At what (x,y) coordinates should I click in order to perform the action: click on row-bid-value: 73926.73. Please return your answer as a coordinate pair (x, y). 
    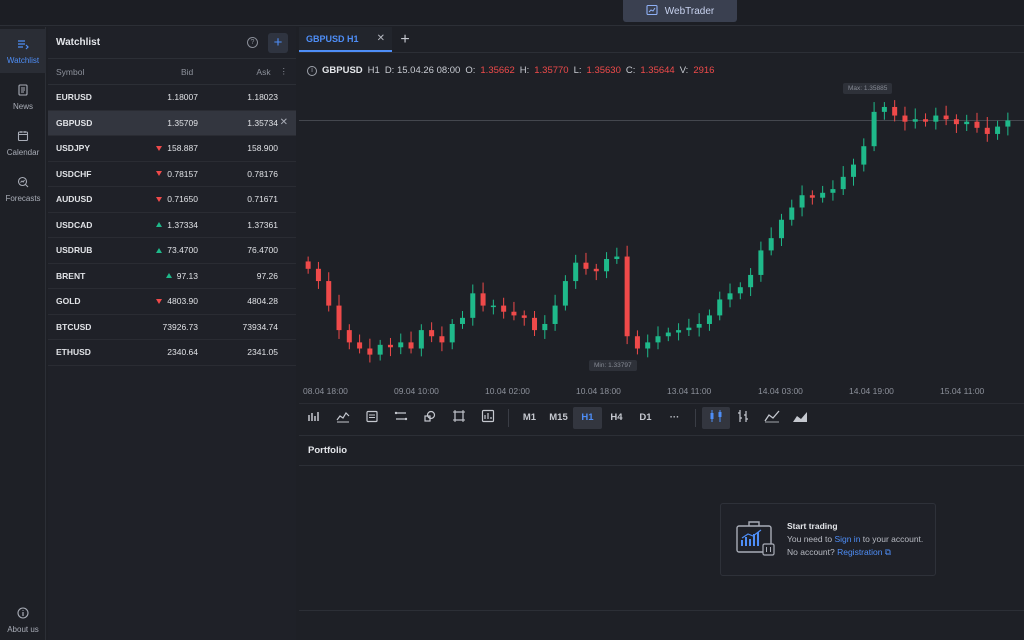
    Looking at the image, I should click on (180, 326).